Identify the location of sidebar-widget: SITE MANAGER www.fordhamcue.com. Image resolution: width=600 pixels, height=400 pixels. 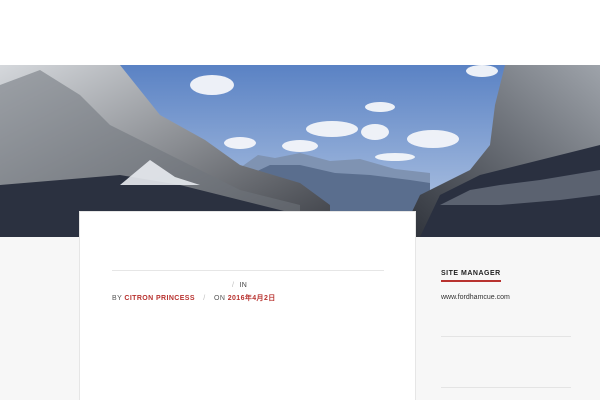
(506, 281).